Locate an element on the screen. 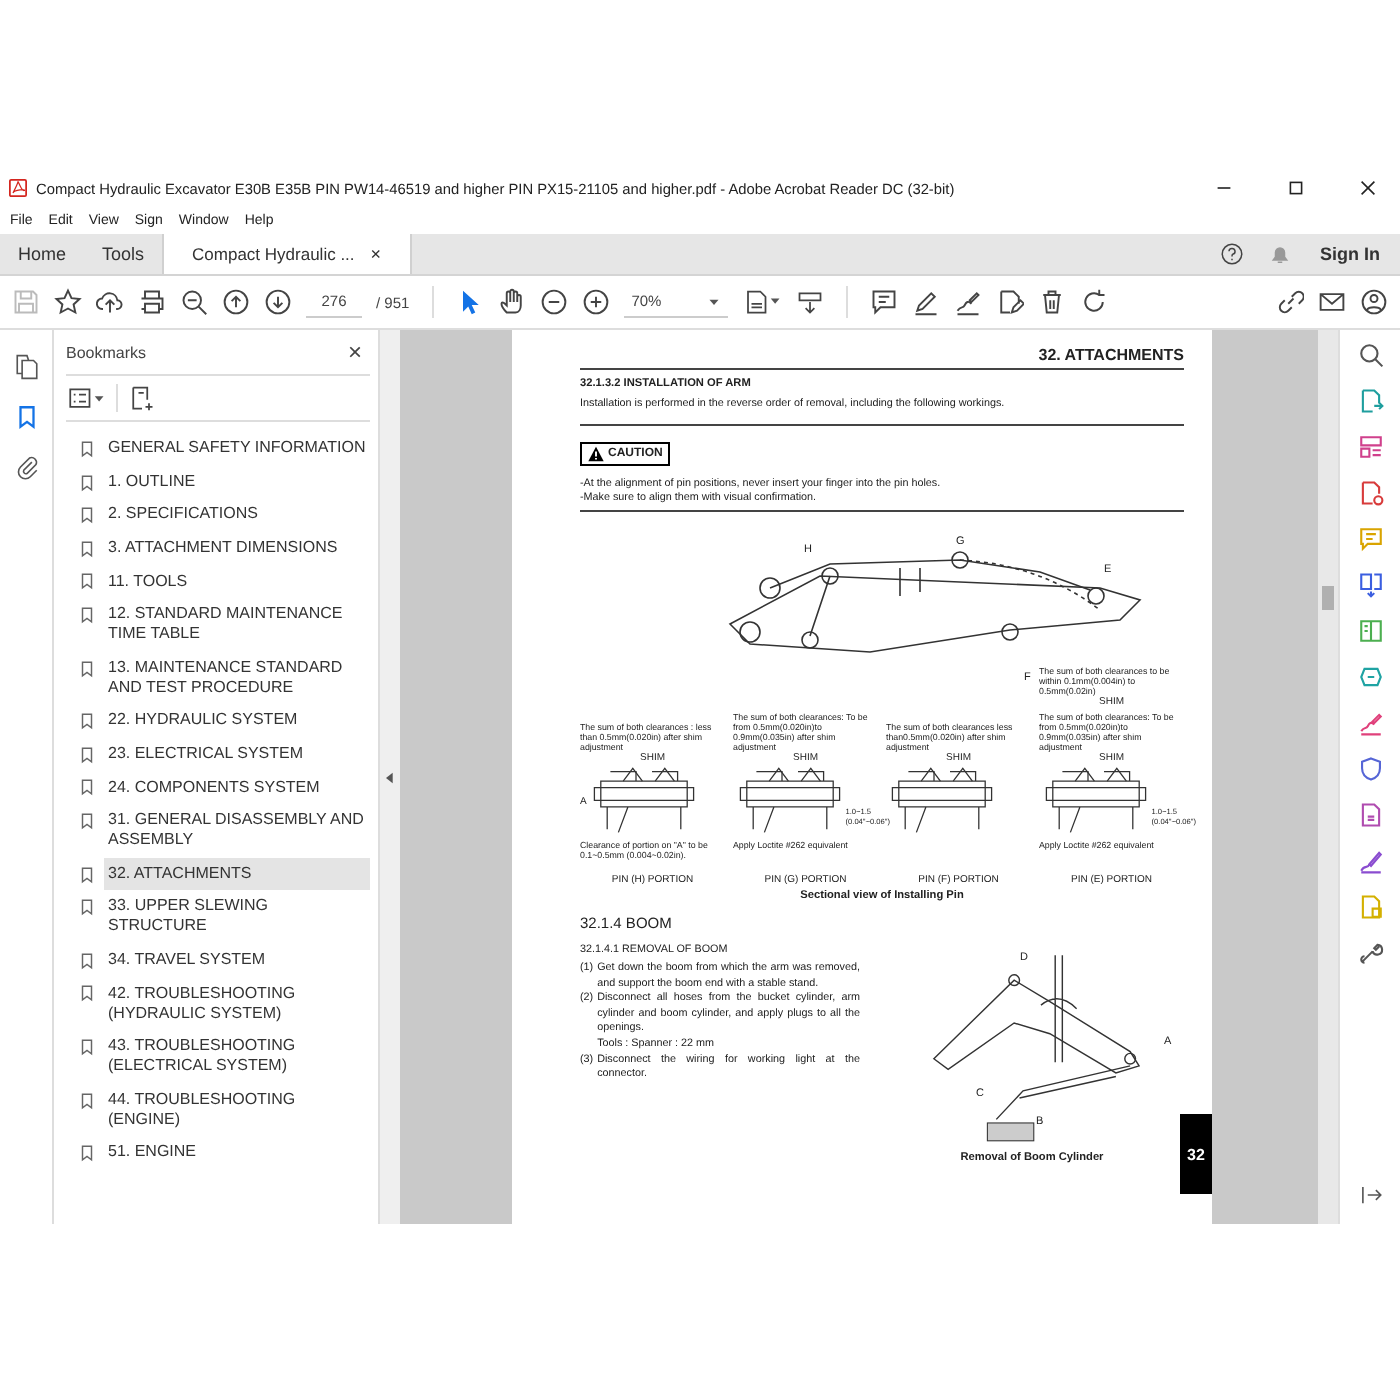  tab: Tools is located at coordinates (123, 254).